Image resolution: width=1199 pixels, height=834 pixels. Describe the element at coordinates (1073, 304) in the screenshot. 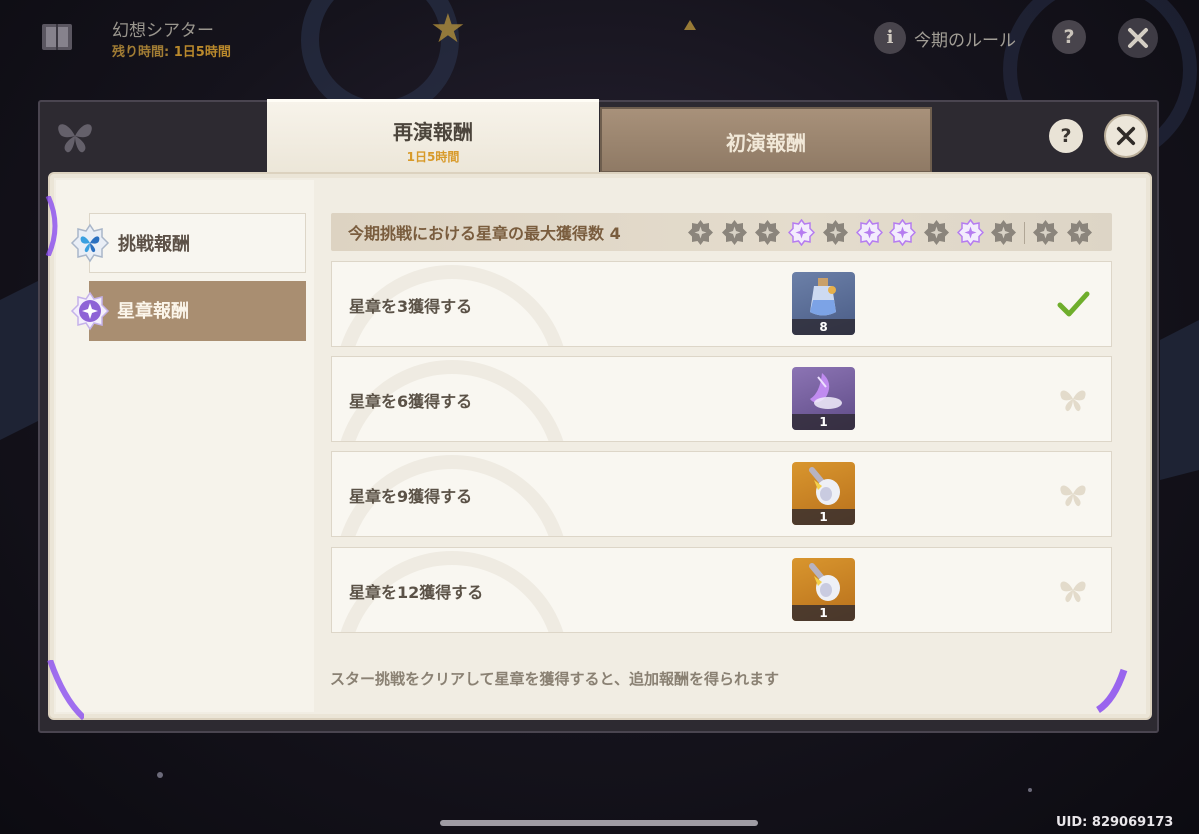

I see `checkmark-icon` at that location.